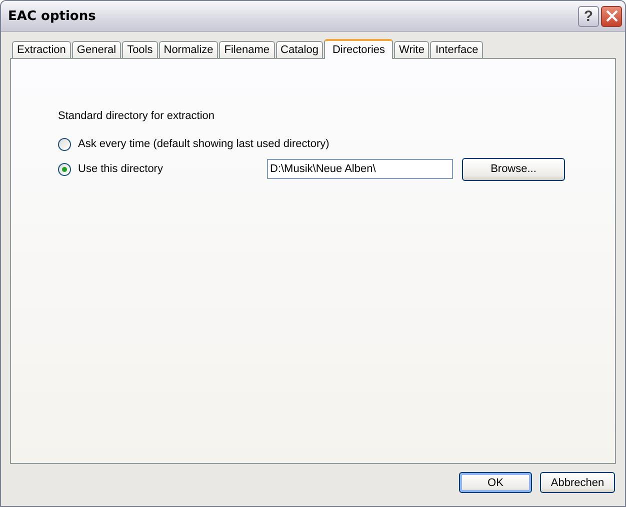 This screenshot has height=507, width=626. What do you see at coordinates (495, 482) in the screenshot?
I see `dialog-button: OK` at bounding box center [495, 482].